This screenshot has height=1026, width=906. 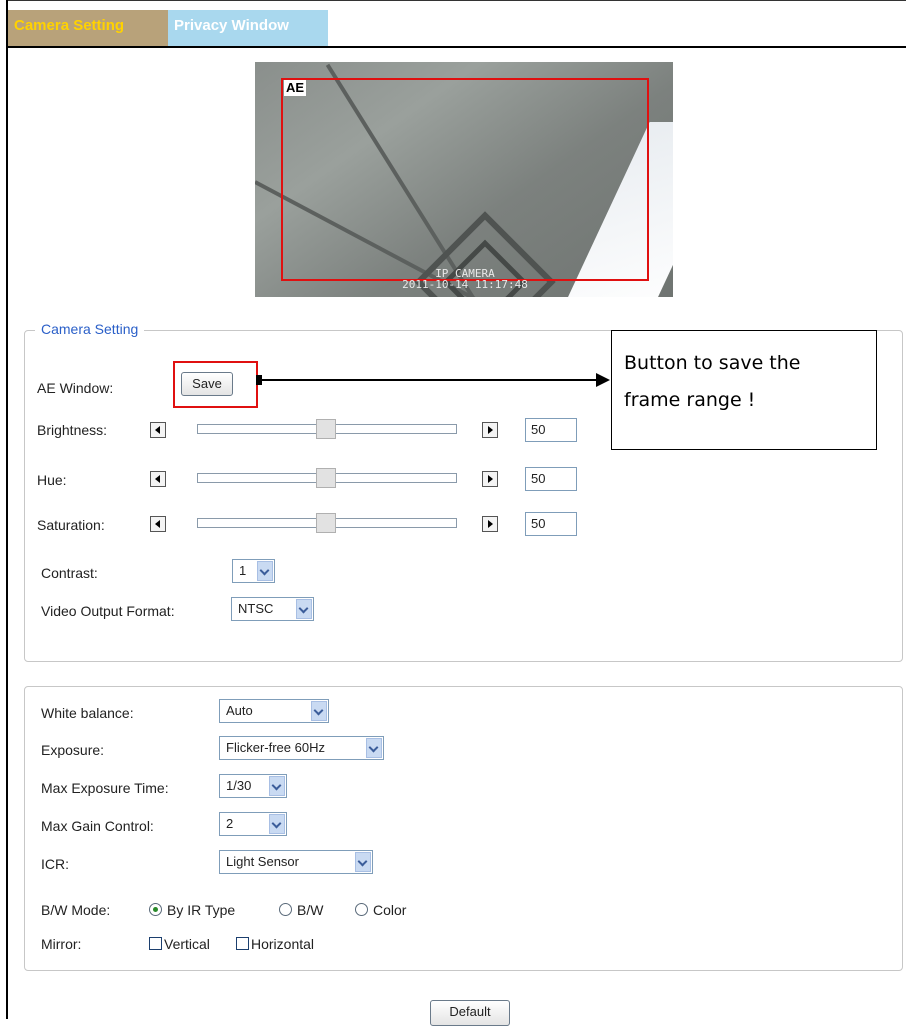 What do you see at coordinates (275, 747) in the screenshot?
I see `exposure-value: Flicker-free 60Hz` at bounding box center [275, 747].